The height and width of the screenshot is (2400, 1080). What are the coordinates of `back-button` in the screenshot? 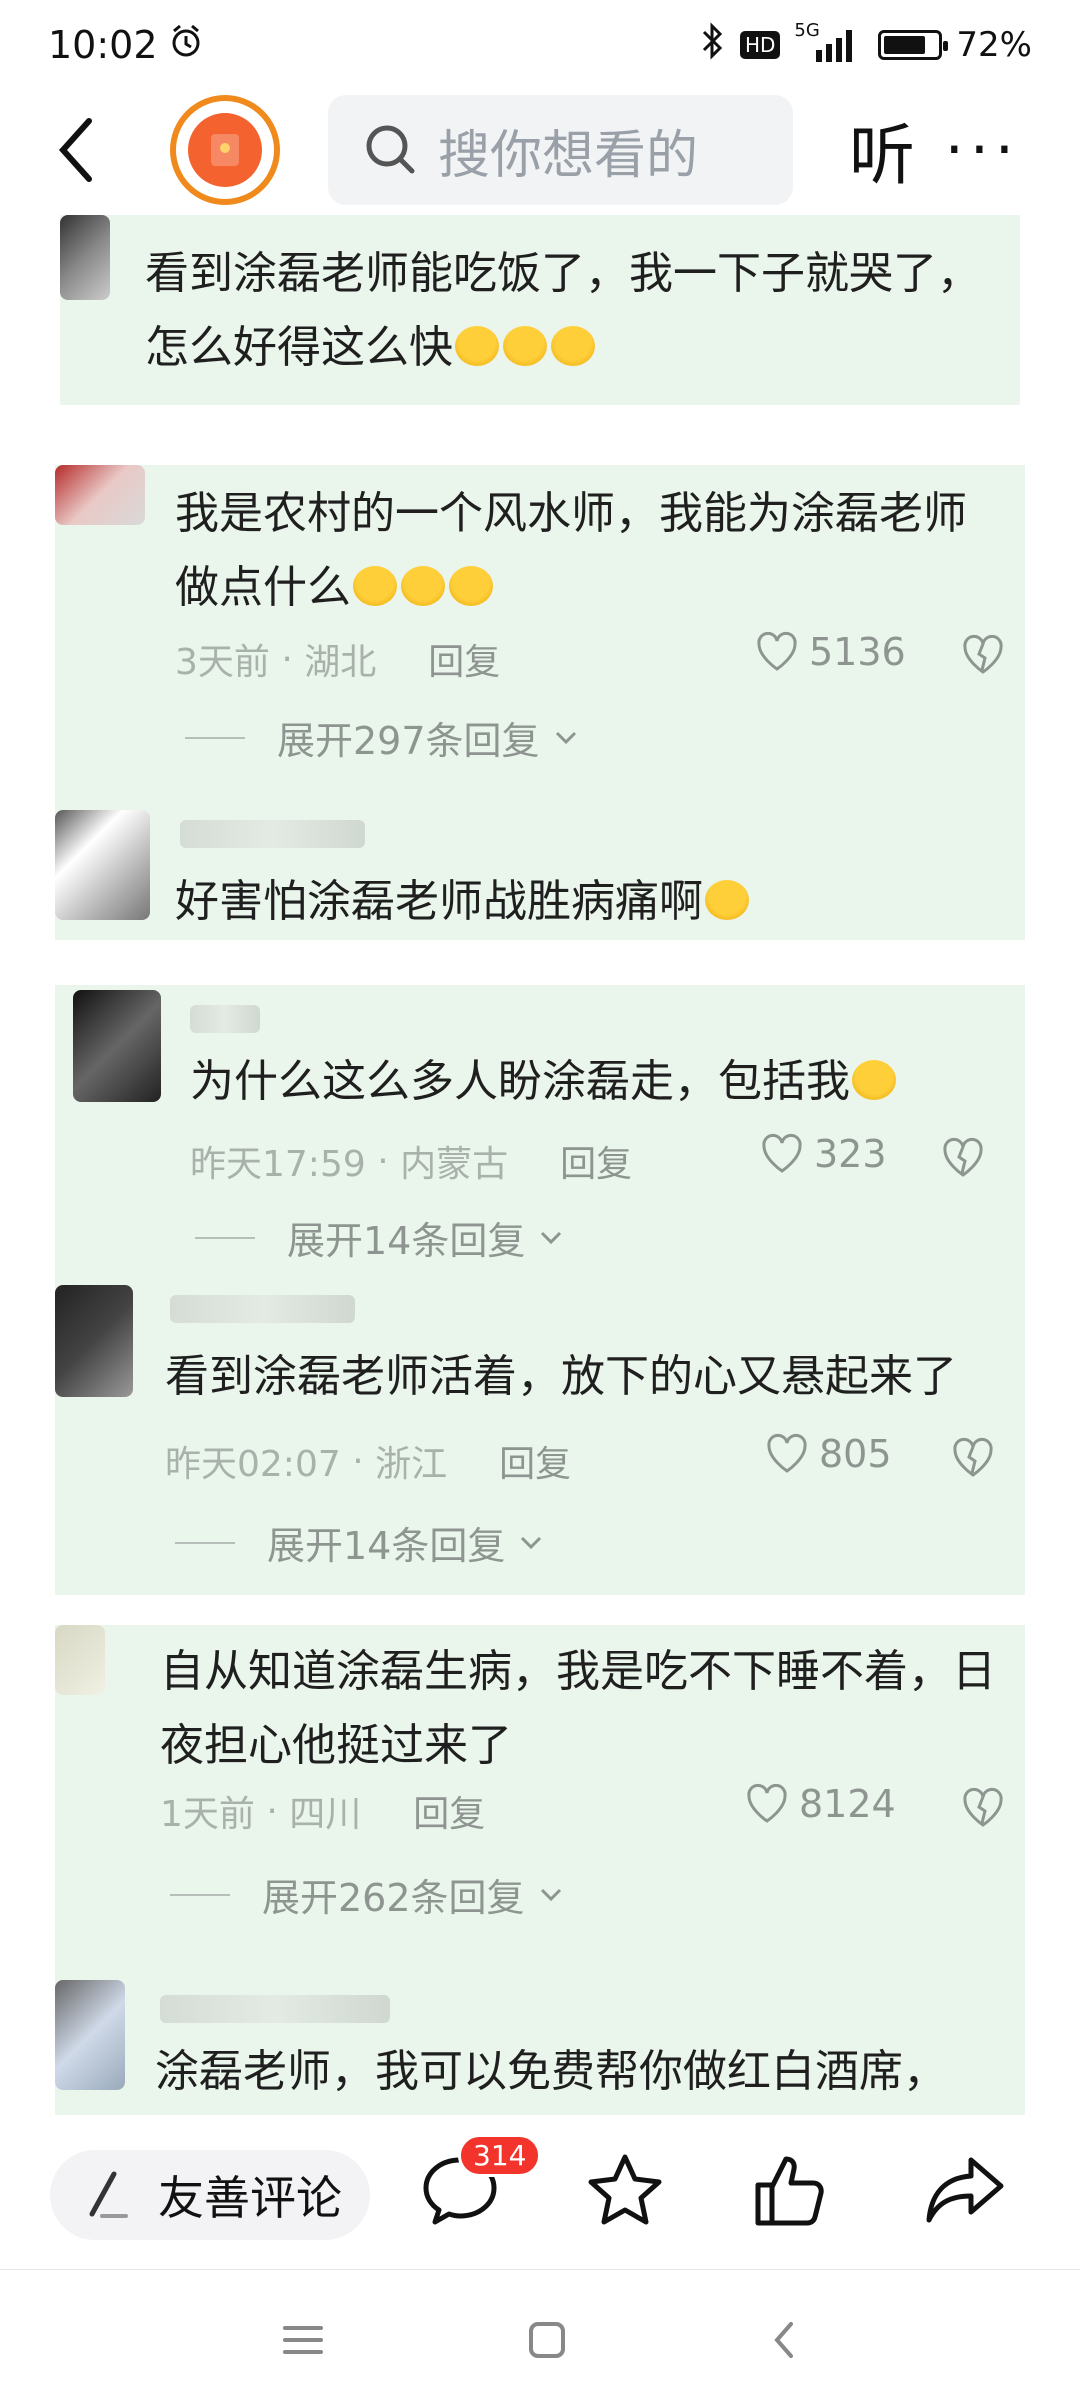 It's located at (75, 150).